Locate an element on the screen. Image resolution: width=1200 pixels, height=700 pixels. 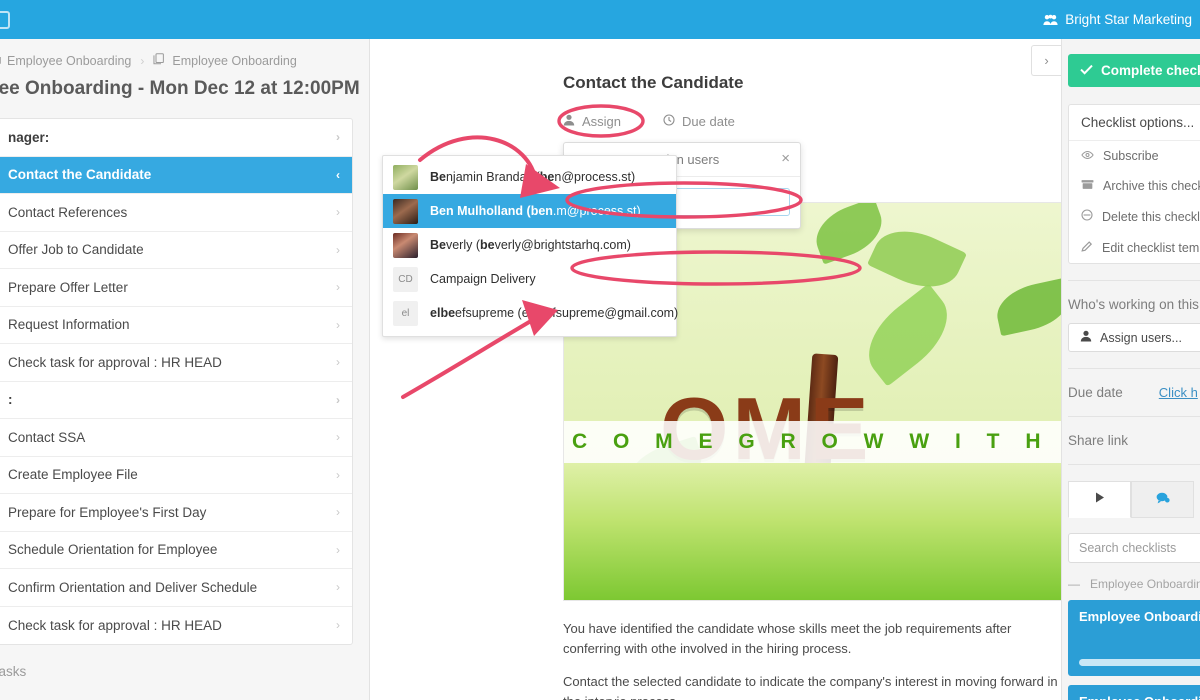
task-item: Schedule Orientation for Employee › is located at coordinates (176, 550).